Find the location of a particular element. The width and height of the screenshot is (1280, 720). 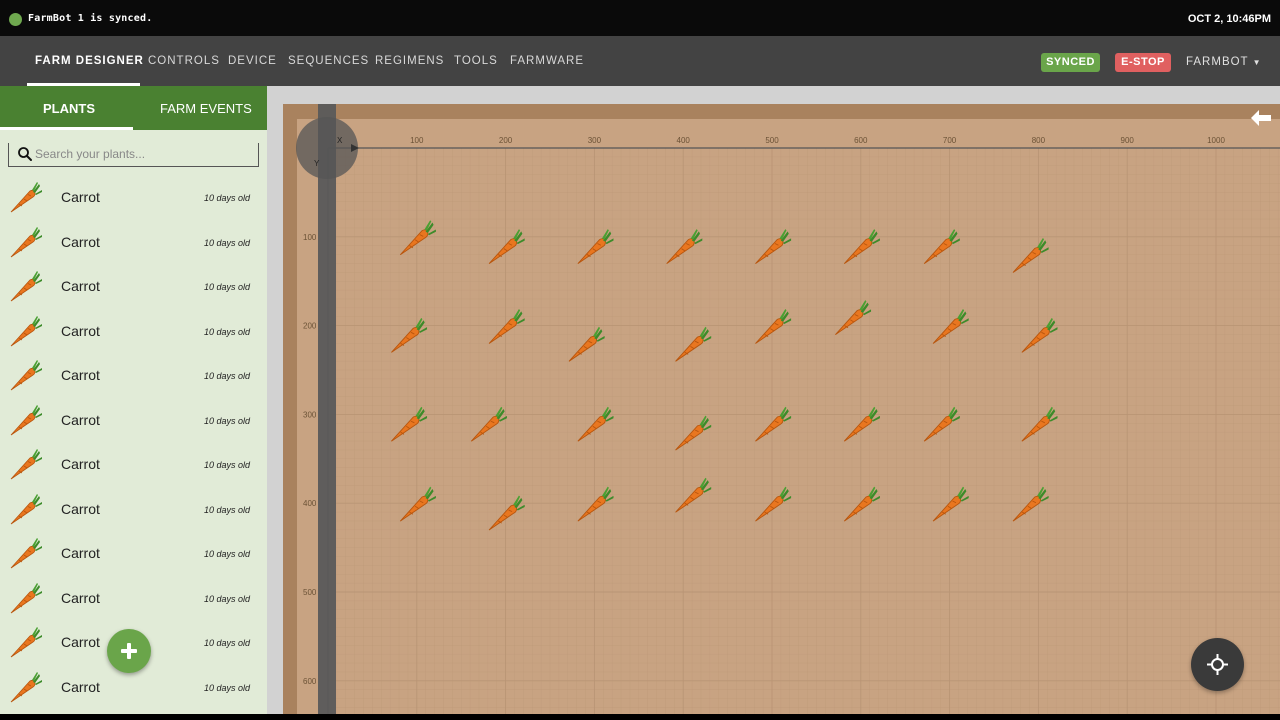

back-arrow-icon is located at coordinates (1261, 118).